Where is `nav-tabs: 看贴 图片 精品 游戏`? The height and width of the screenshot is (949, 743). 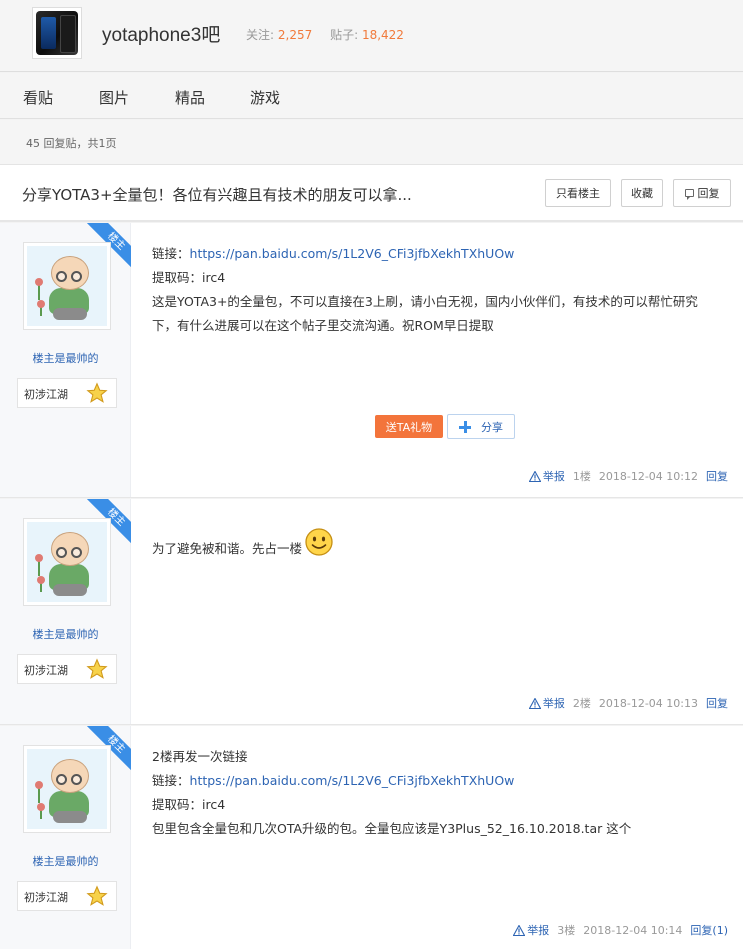 nav-tabs: 看贴 图片 精品 游戏 is located at coordinates (371, 96).